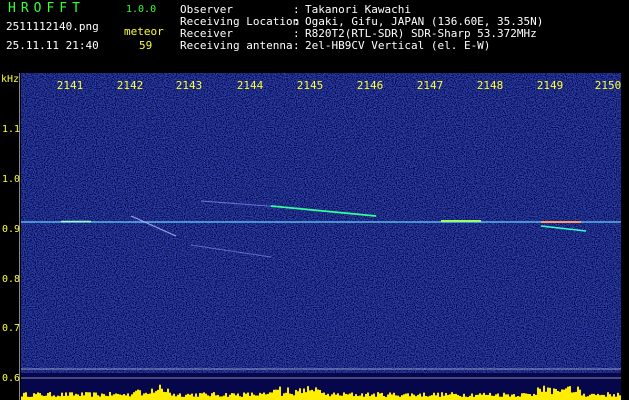 The height and width of the screenshot is (400, 629). I want to click on x-tick-2142: 2142, so click(130, 85).